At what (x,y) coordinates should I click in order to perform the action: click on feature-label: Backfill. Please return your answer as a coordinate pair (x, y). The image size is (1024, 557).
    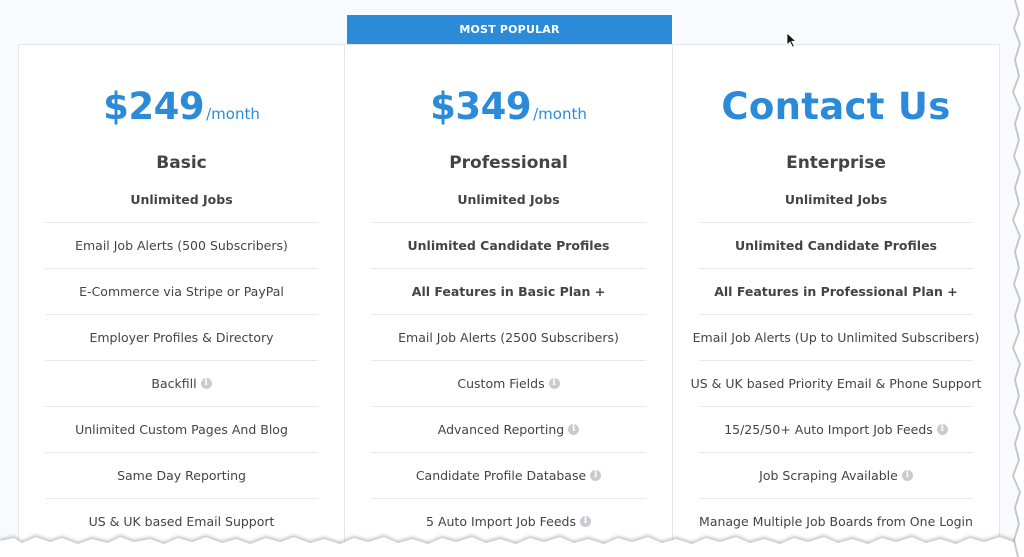
    Looking at the image, I should click on (174, 383).